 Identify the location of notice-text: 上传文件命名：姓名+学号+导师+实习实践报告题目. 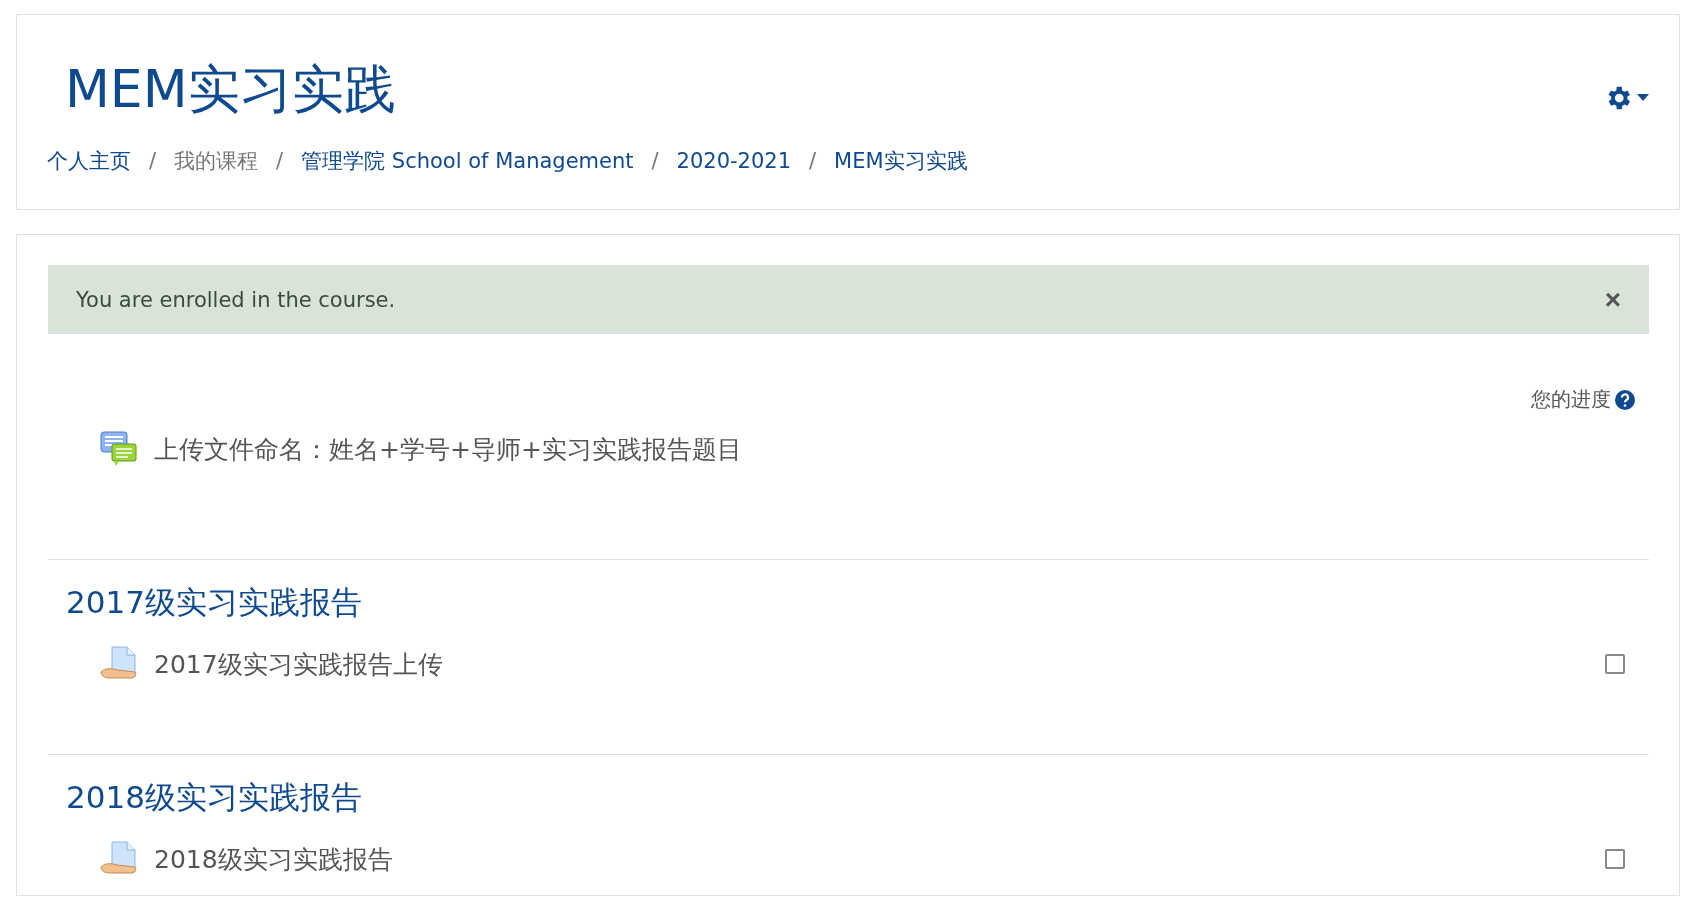
(448, 449).